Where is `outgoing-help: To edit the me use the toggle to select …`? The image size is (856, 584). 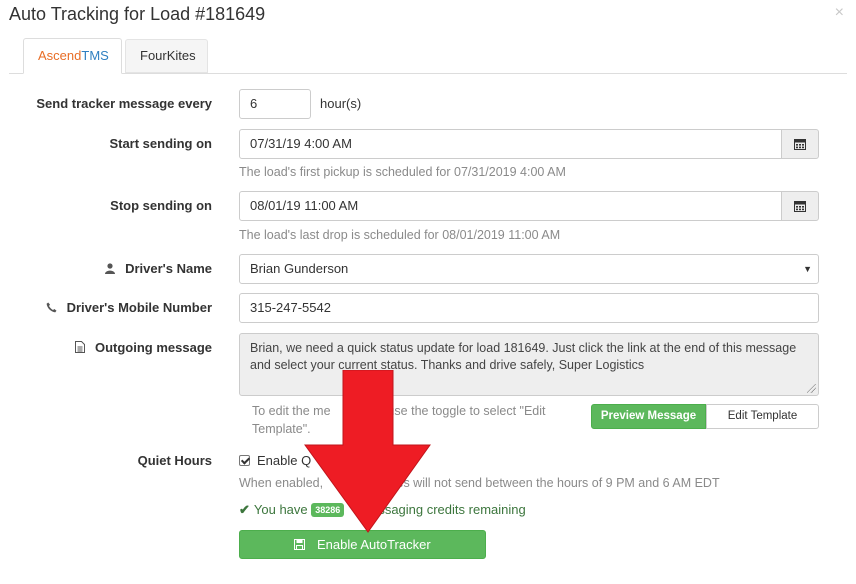
outgoing-help: To edit the me use the toggle to select … is located at coordinates (417, 420).